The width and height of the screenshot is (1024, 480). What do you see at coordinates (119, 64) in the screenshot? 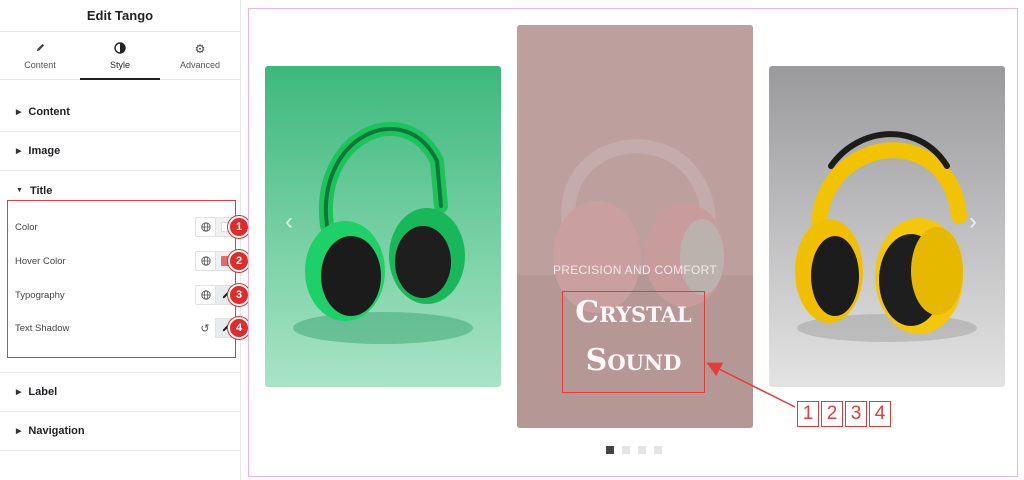
I see `tab-style-label: Style` at bounding box center [119, 64].